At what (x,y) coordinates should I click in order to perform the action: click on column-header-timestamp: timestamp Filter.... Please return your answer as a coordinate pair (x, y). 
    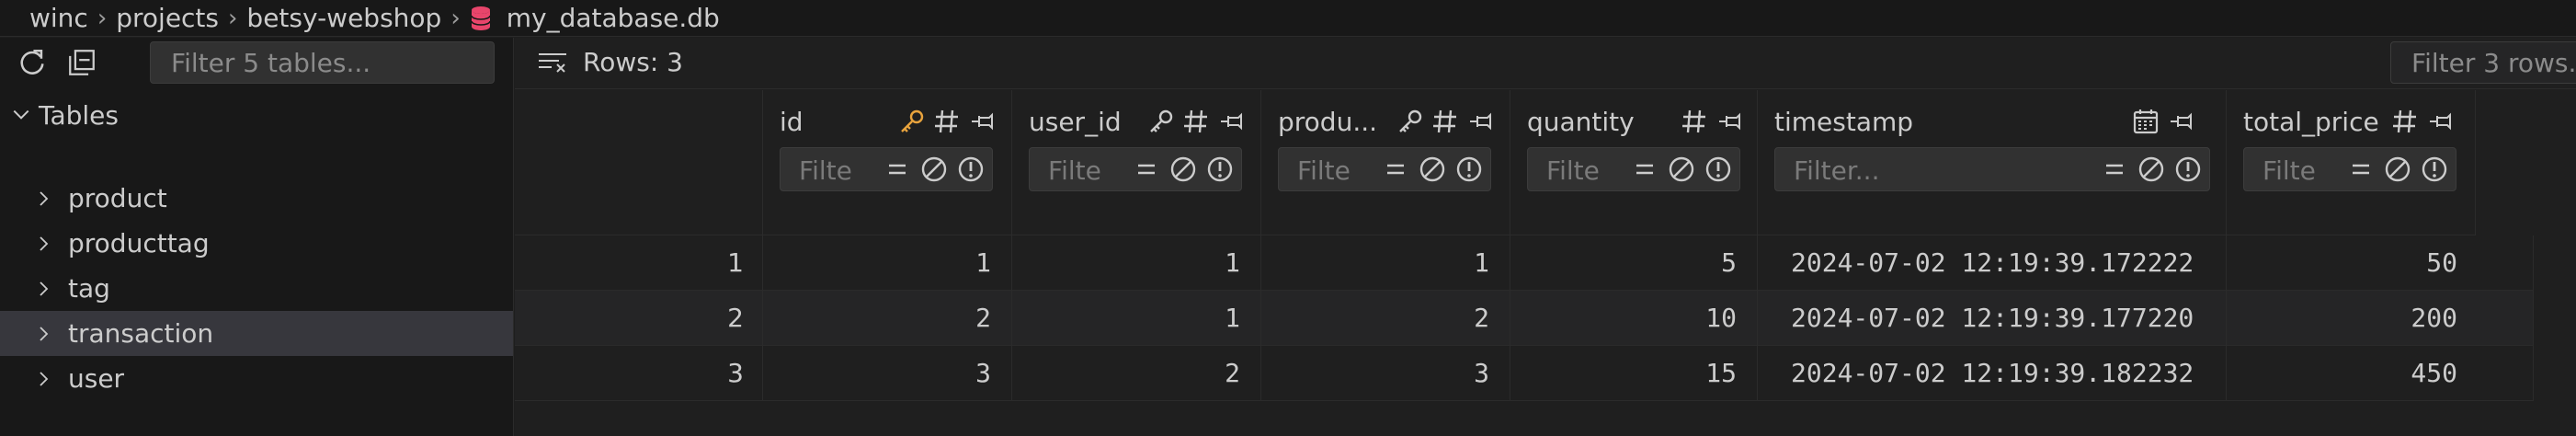
    Looking at the image, I should click on (1992, 162).